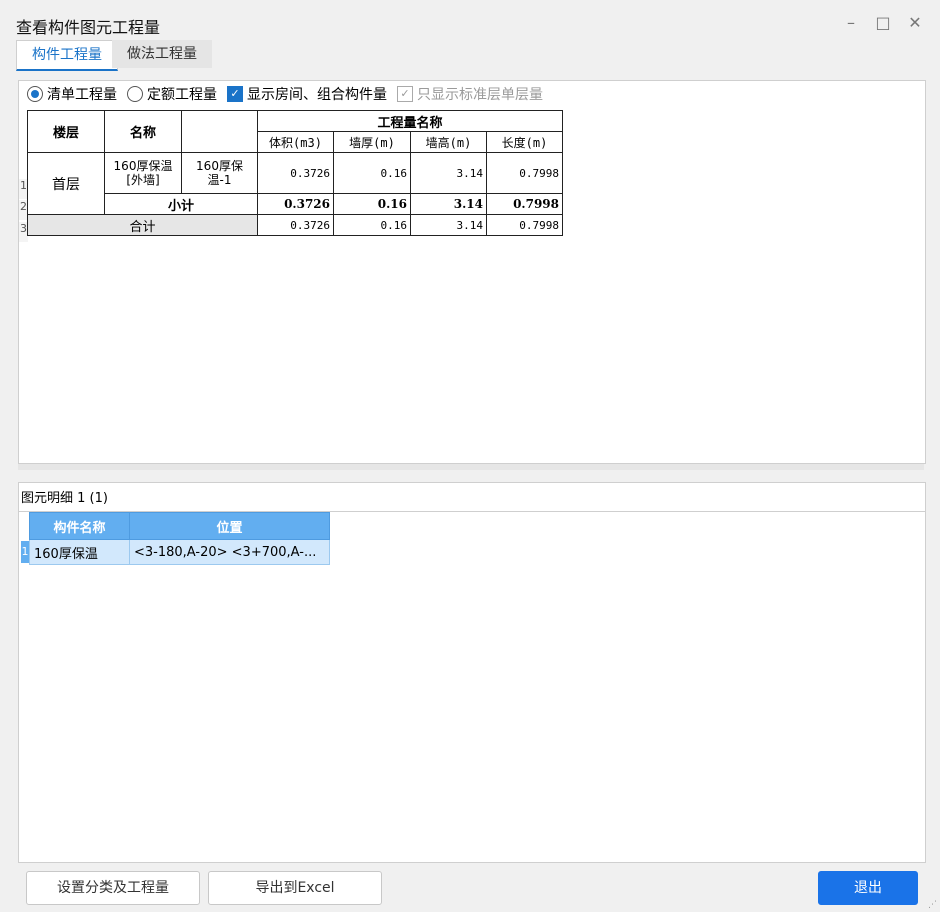  Describe the element at coordinates (524, 204) in the screenshot. I see `subtotal-value: 0.7998` at that location.